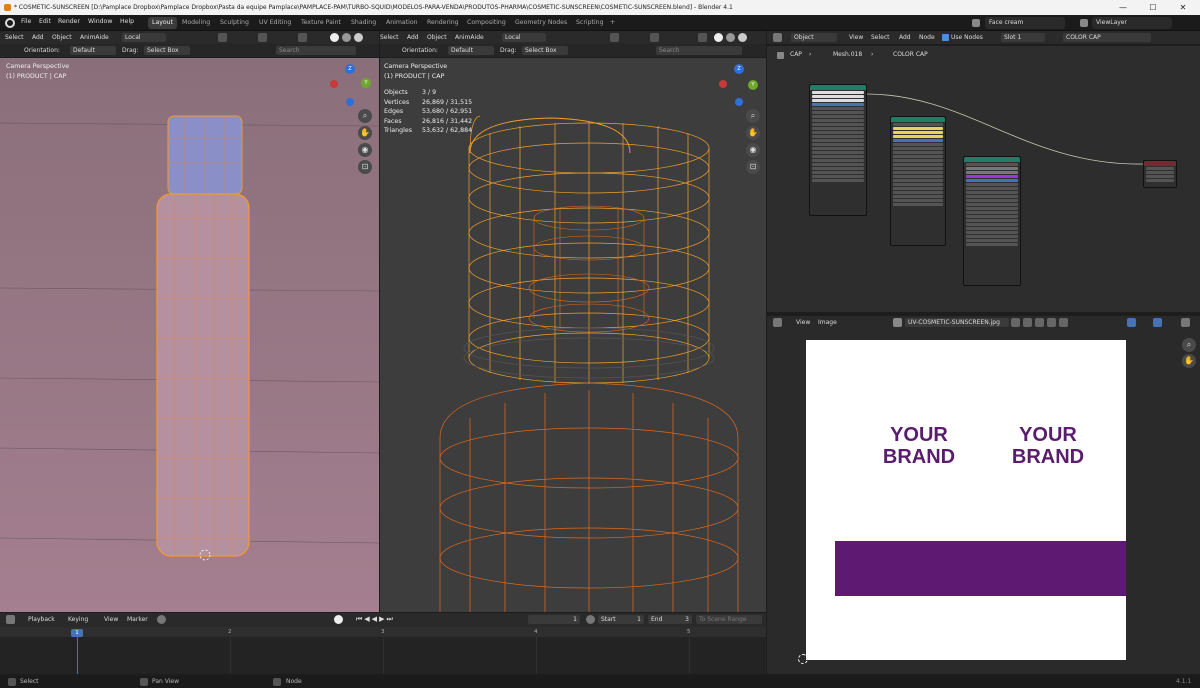 Image resolution: width=1200 pixels, height=688 pixels. What do you see at coordinates (739, 69) in the screenshot?
I see `mid-gizmo-z: Z` at bounding box center [739, 69].